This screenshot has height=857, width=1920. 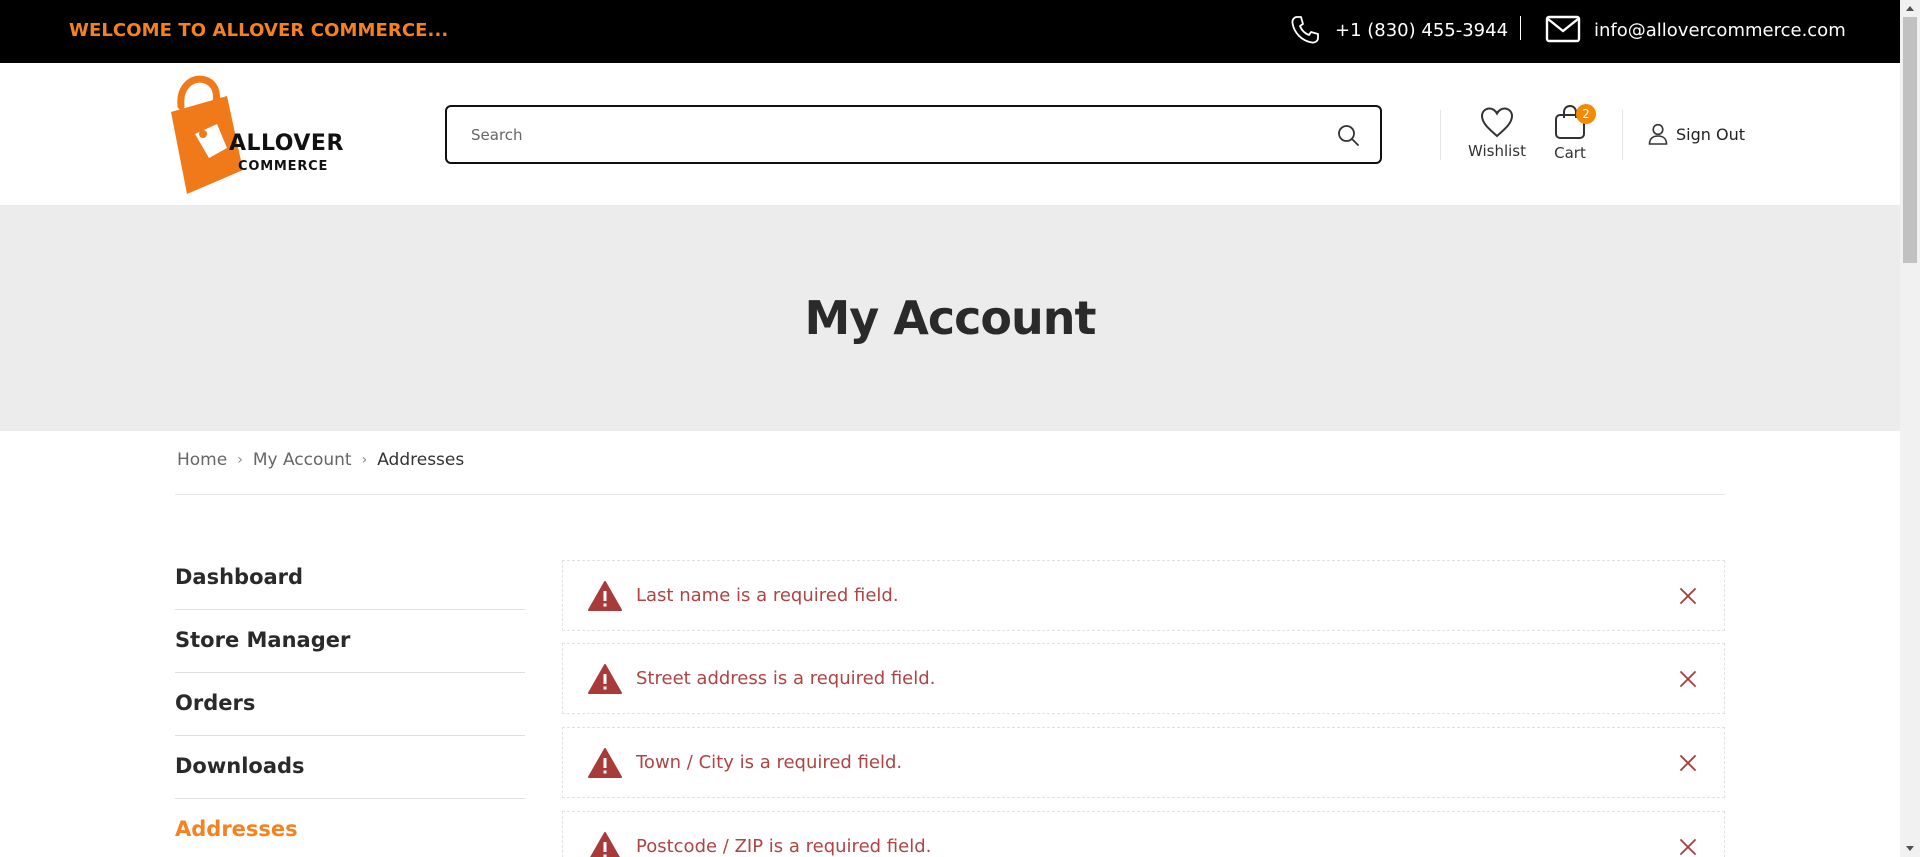 I want to click on sidebar-item-dashboard: Dashboard, so click(x=350, y=578).